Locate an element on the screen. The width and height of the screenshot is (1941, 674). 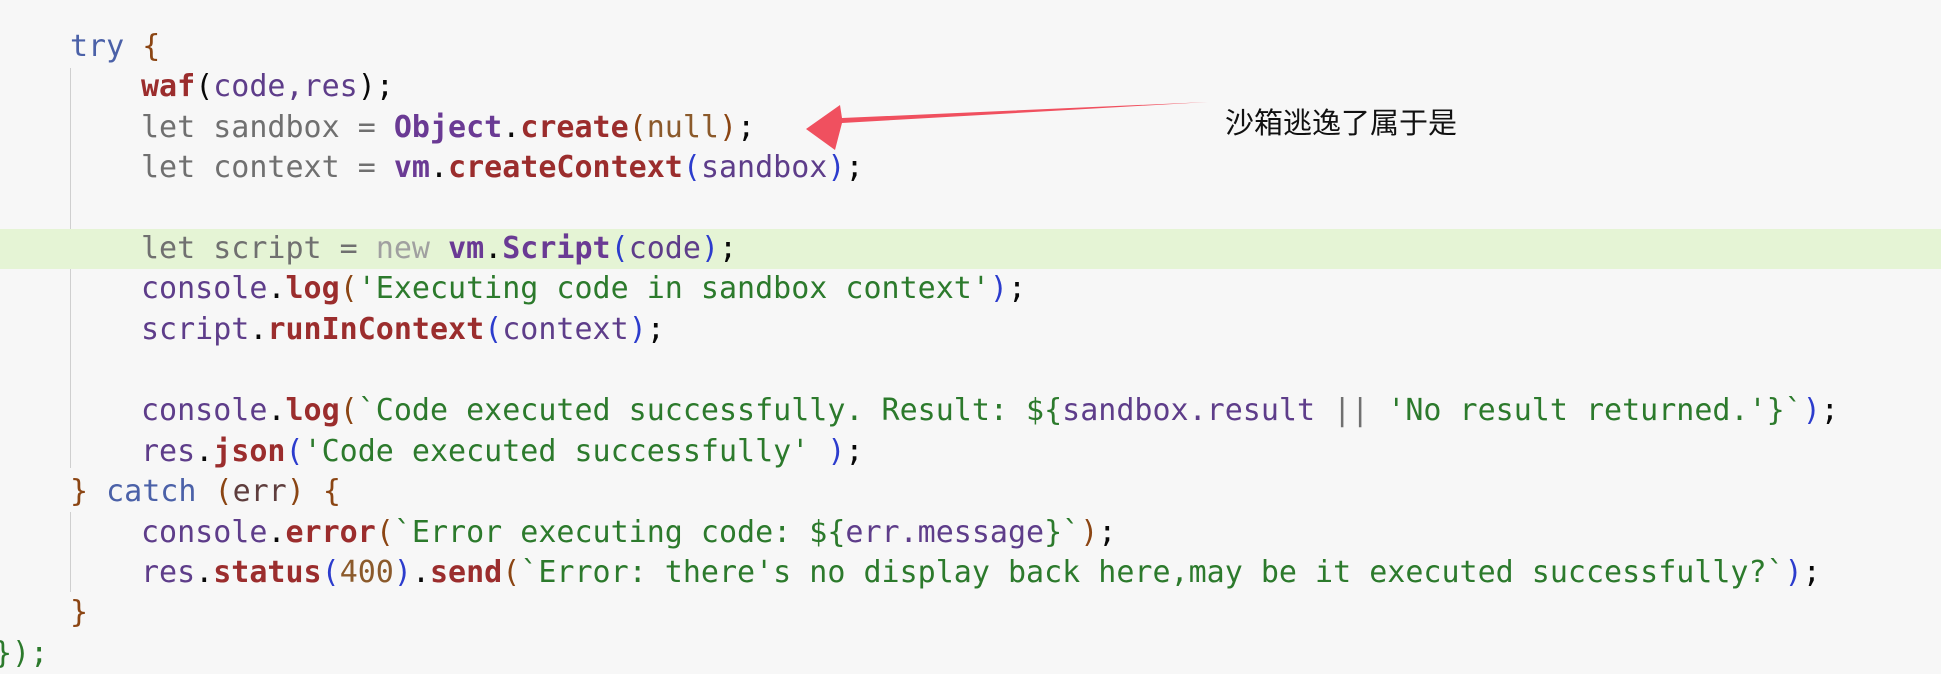
annotation-text: 沙箱逃逸了属于是 is located at coordinates (1341, 123).